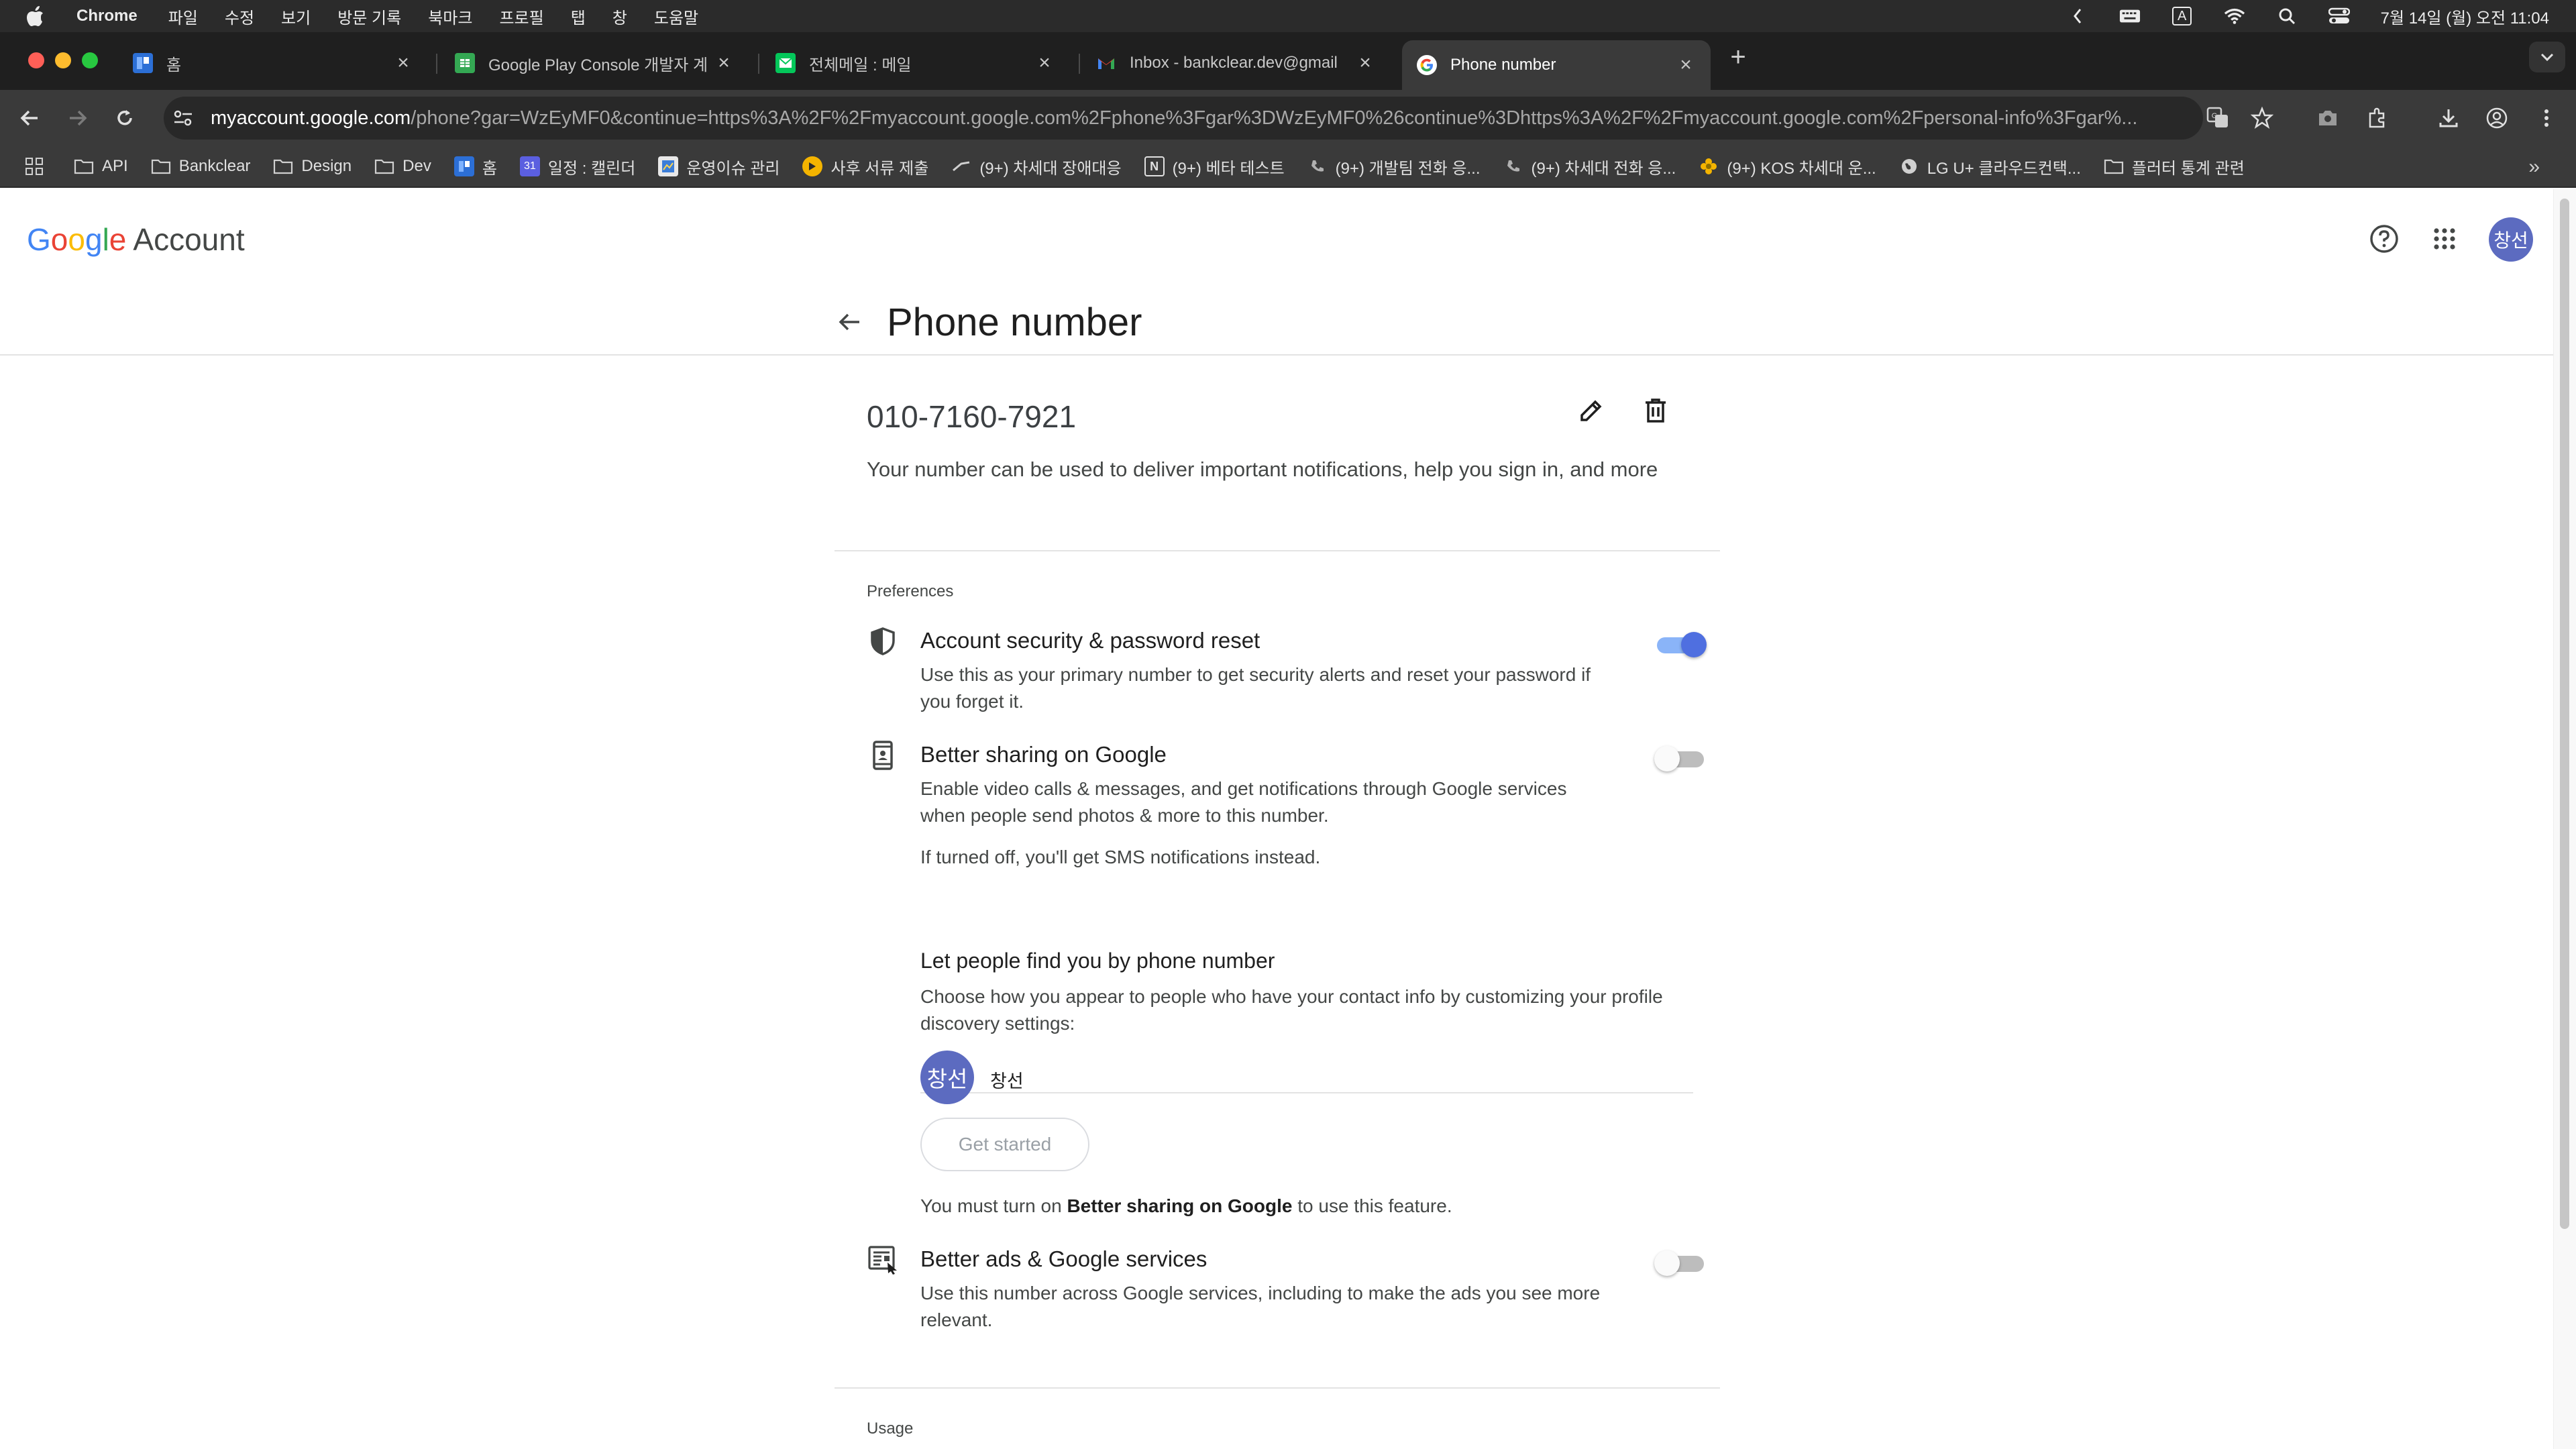 The width and height of the screenshot is (2576, 1449). I want to click on wifi-icon, so click(2234, 16).